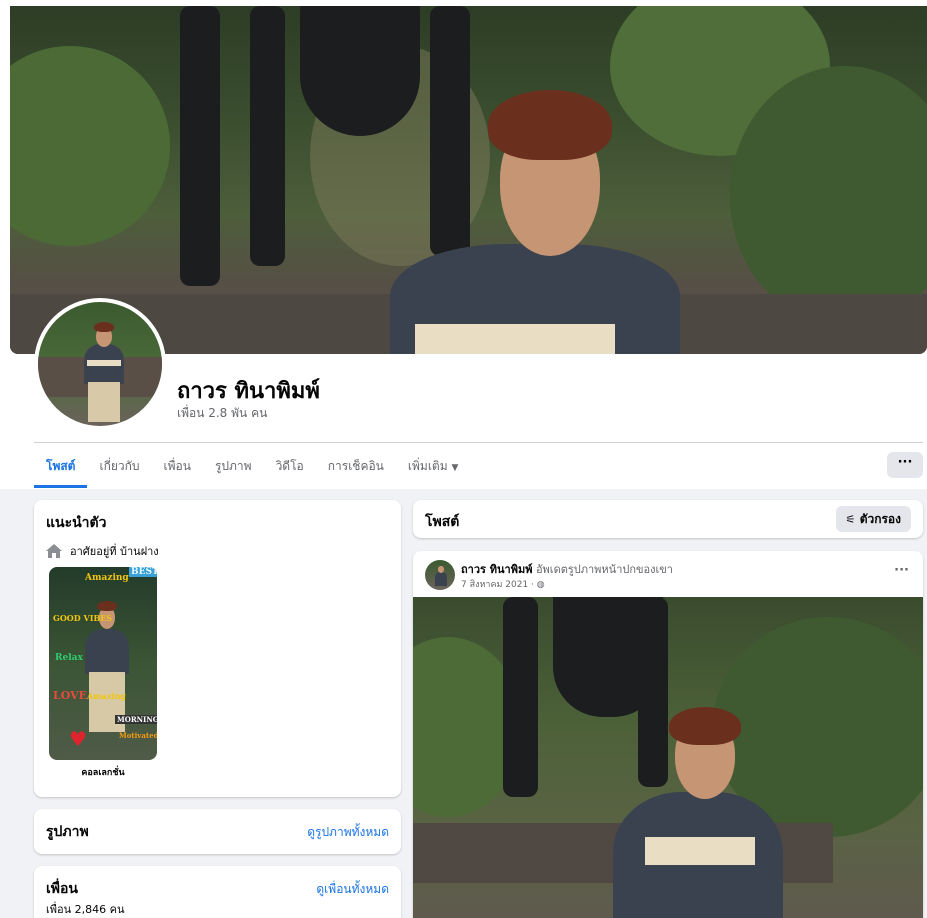 This screenshot has height=918, width=927. I want to click on friends-total: เพื่อน 2,846 คน, so click(85, 909).